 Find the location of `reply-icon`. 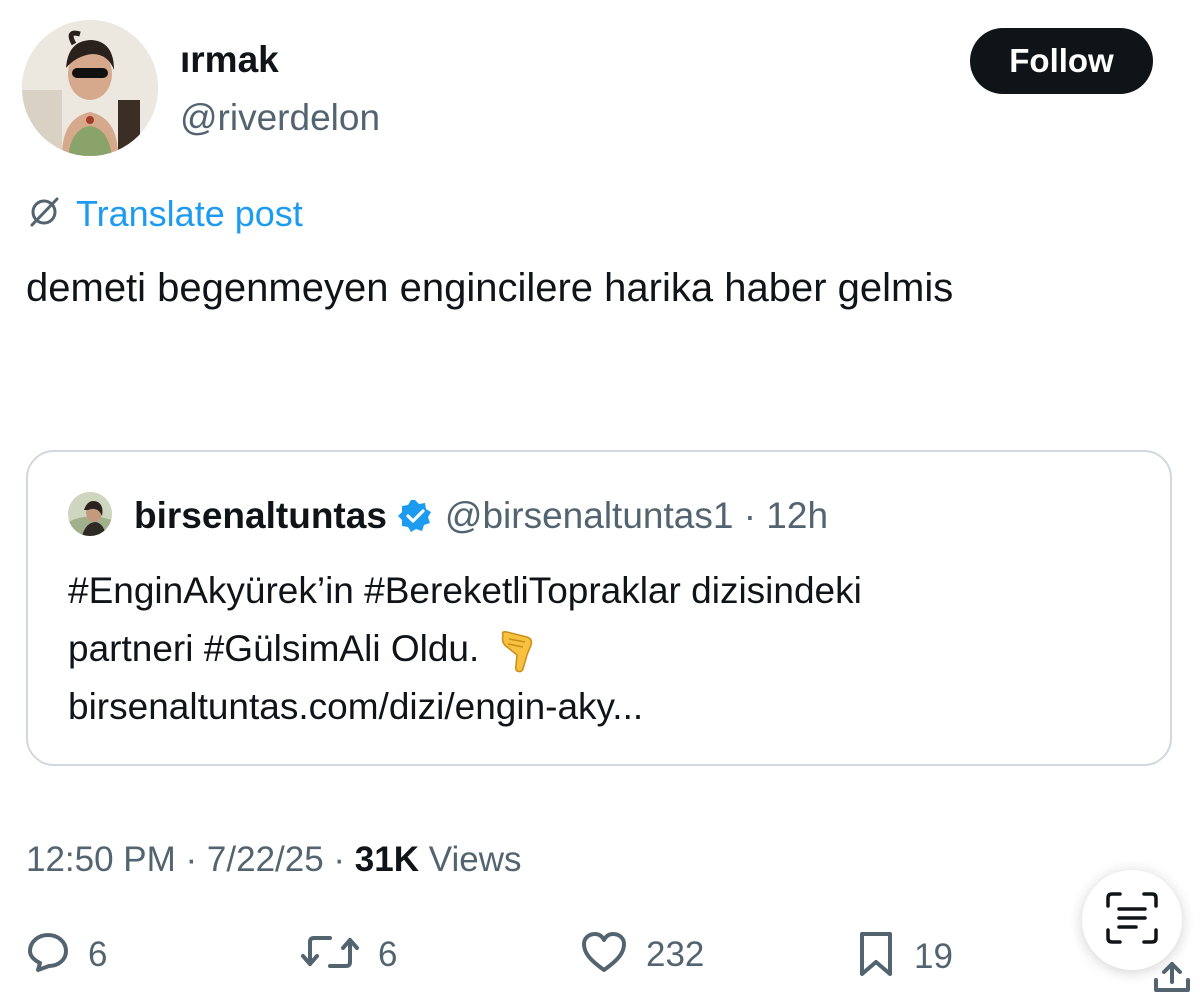

reply-icon is located at coordinates (48, 954).